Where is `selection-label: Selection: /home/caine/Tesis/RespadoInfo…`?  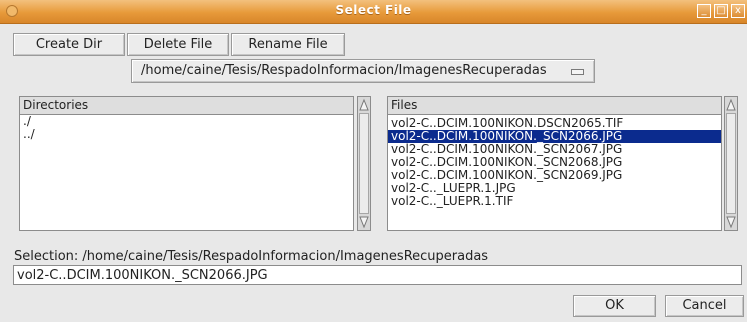
selection-label: Selection: /home/caine/Tesis/RespadoInfo… is located at coordinates (251, 256).